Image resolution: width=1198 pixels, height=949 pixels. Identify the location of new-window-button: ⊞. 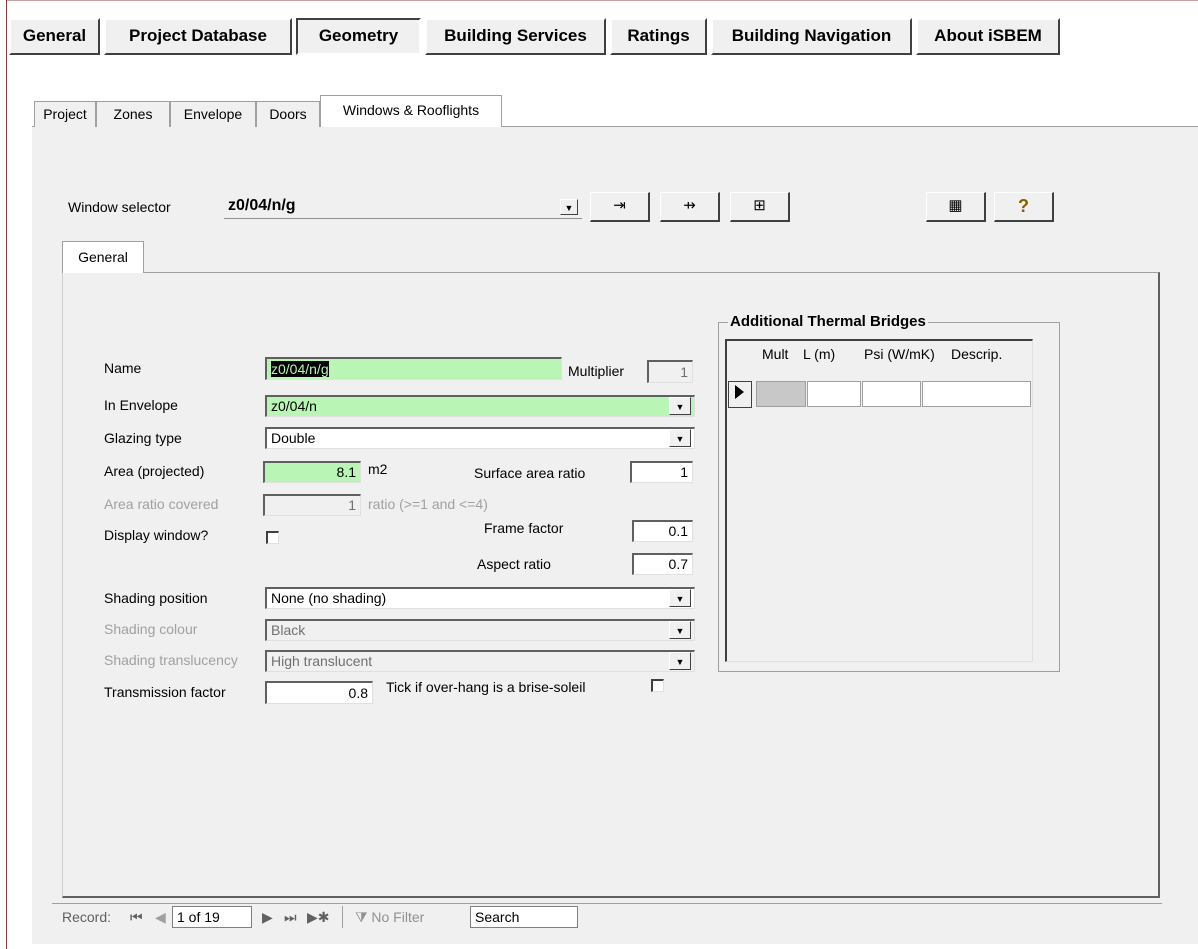
(760, 207).